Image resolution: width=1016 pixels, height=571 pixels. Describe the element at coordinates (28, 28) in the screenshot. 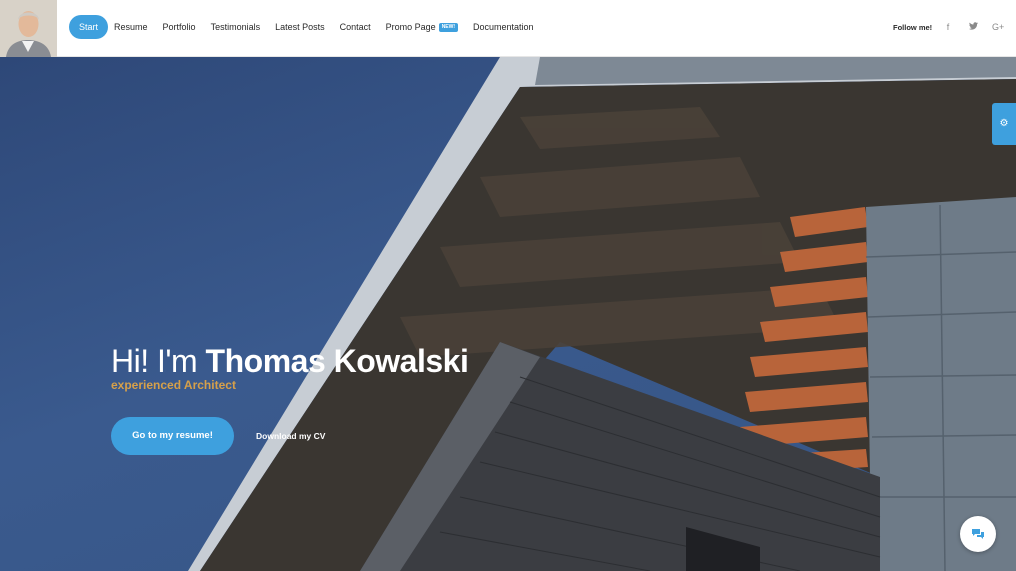

I see `avatar` at that location.